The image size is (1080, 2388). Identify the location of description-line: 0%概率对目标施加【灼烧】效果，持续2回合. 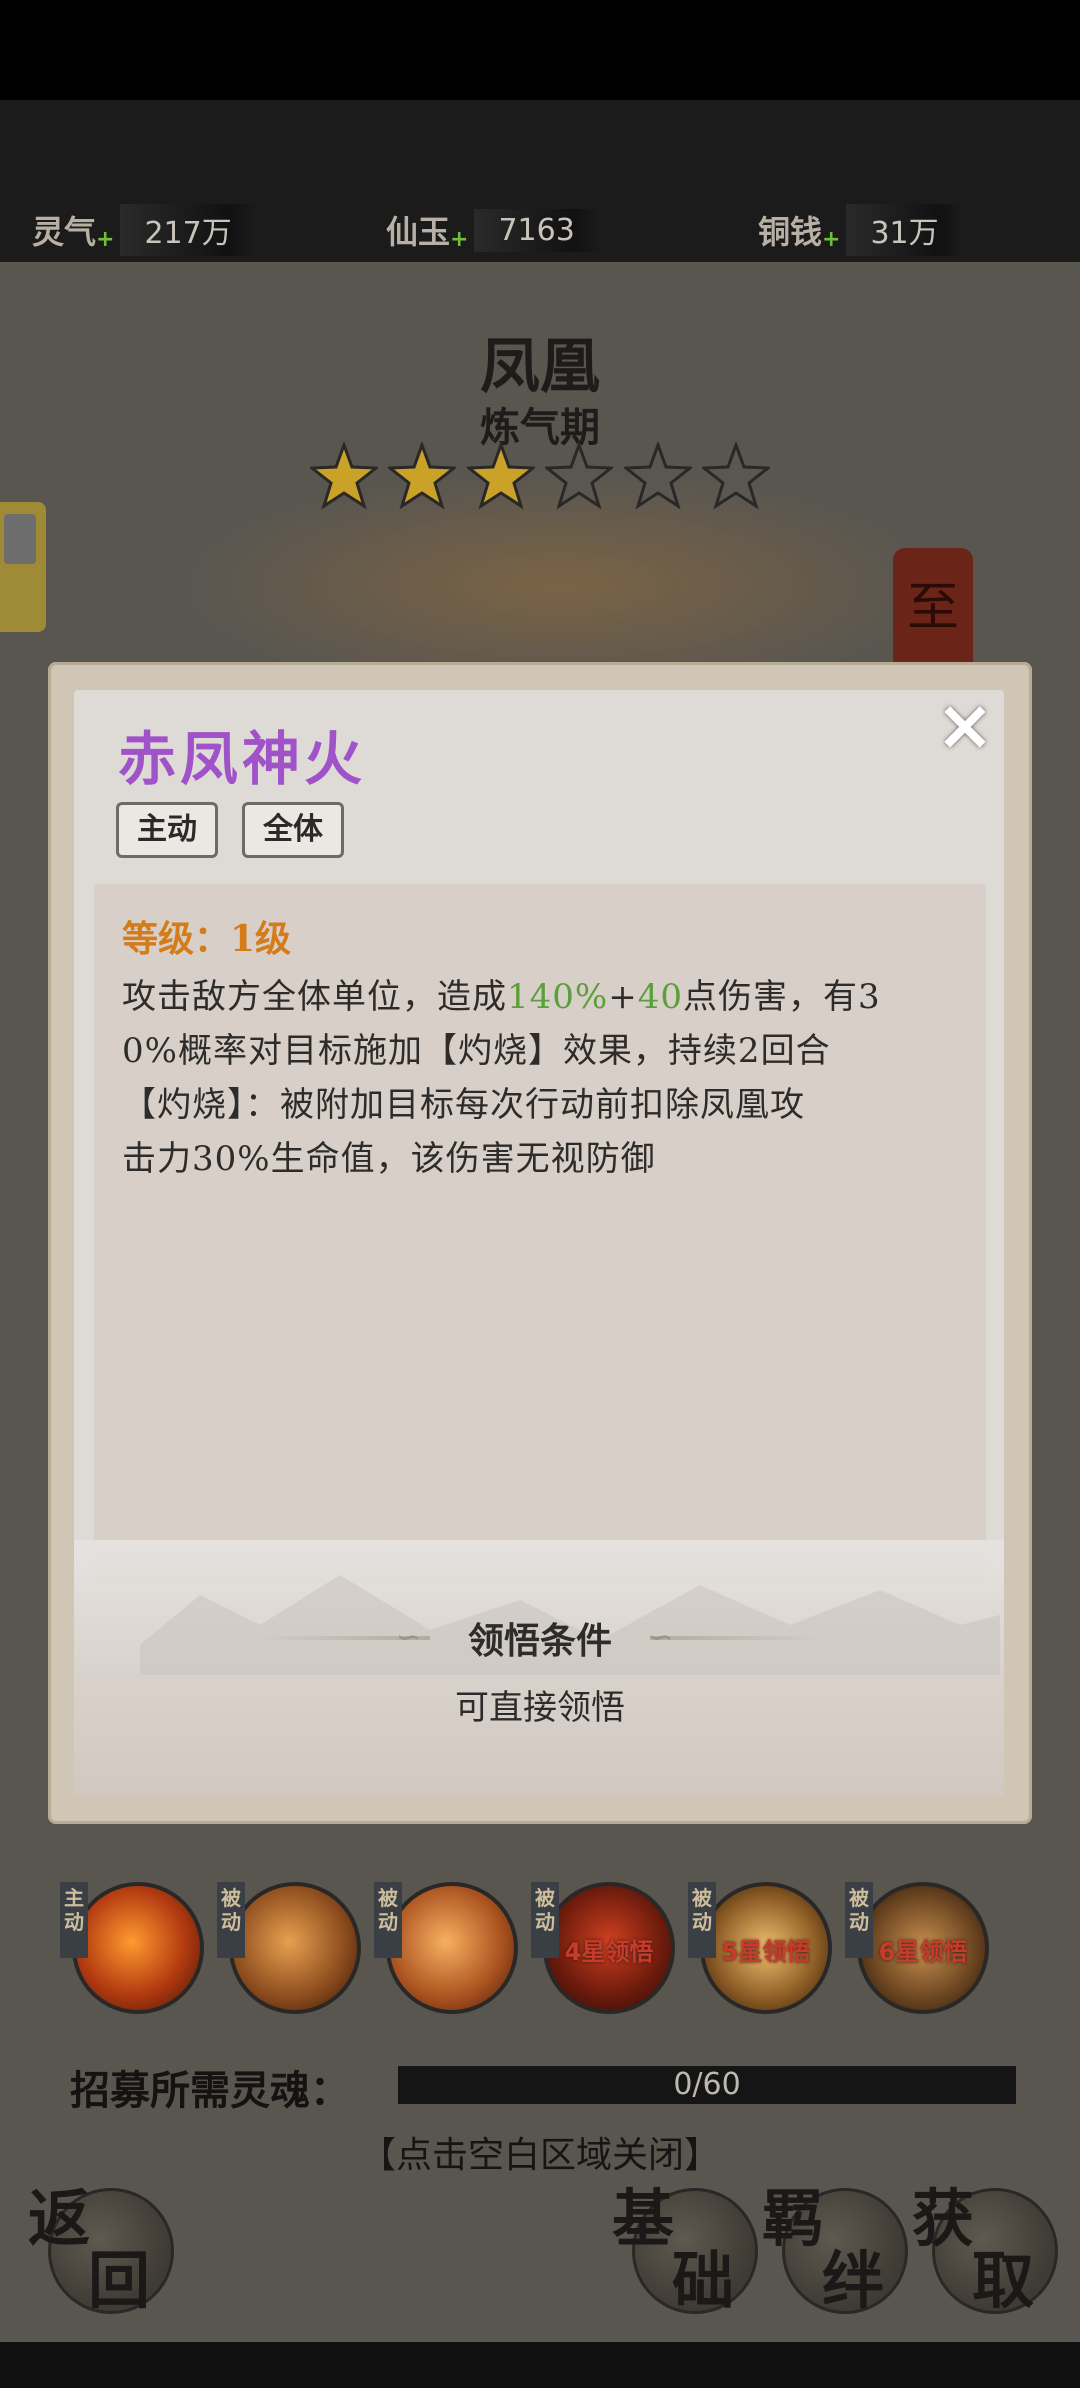
(476, 1051).